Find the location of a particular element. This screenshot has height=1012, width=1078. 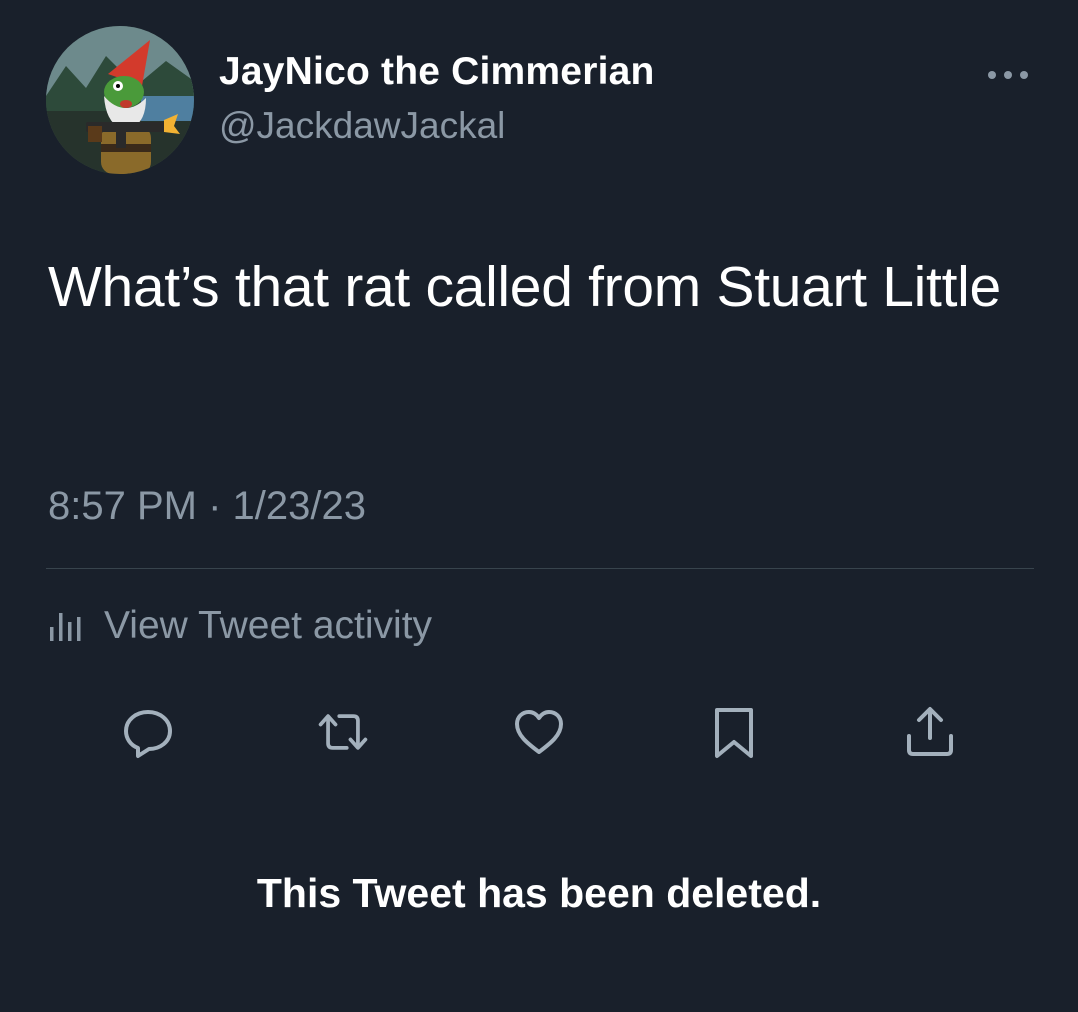

tweet-deleted-message: This Tweet has been deleted. is located at coordinates (539, 893).